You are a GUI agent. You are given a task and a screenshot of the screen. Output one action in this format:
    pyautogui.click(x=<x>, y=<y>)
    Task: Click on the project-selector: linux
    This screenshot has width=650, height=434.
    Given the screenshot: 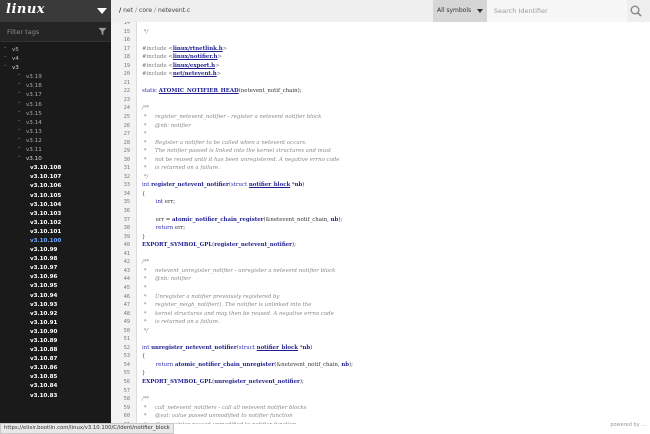 What is the action you would take?
    pyautogui.click(x=55, y=11)
    